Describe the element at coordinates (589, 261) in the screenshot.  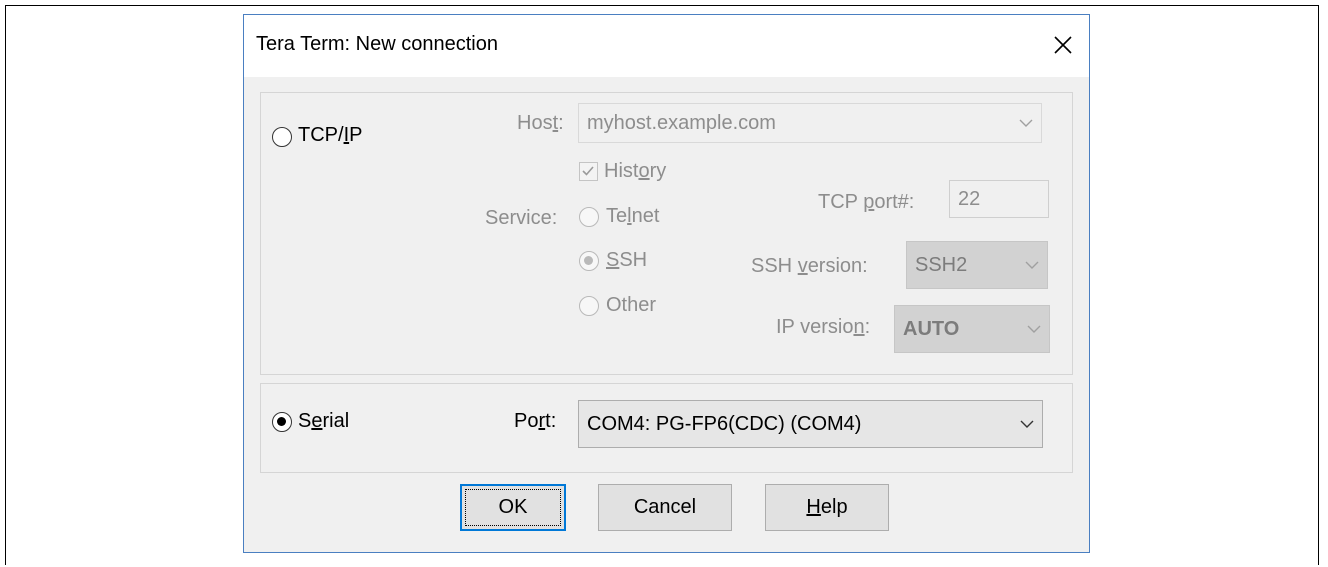
I see `ssh-radio` at that location.